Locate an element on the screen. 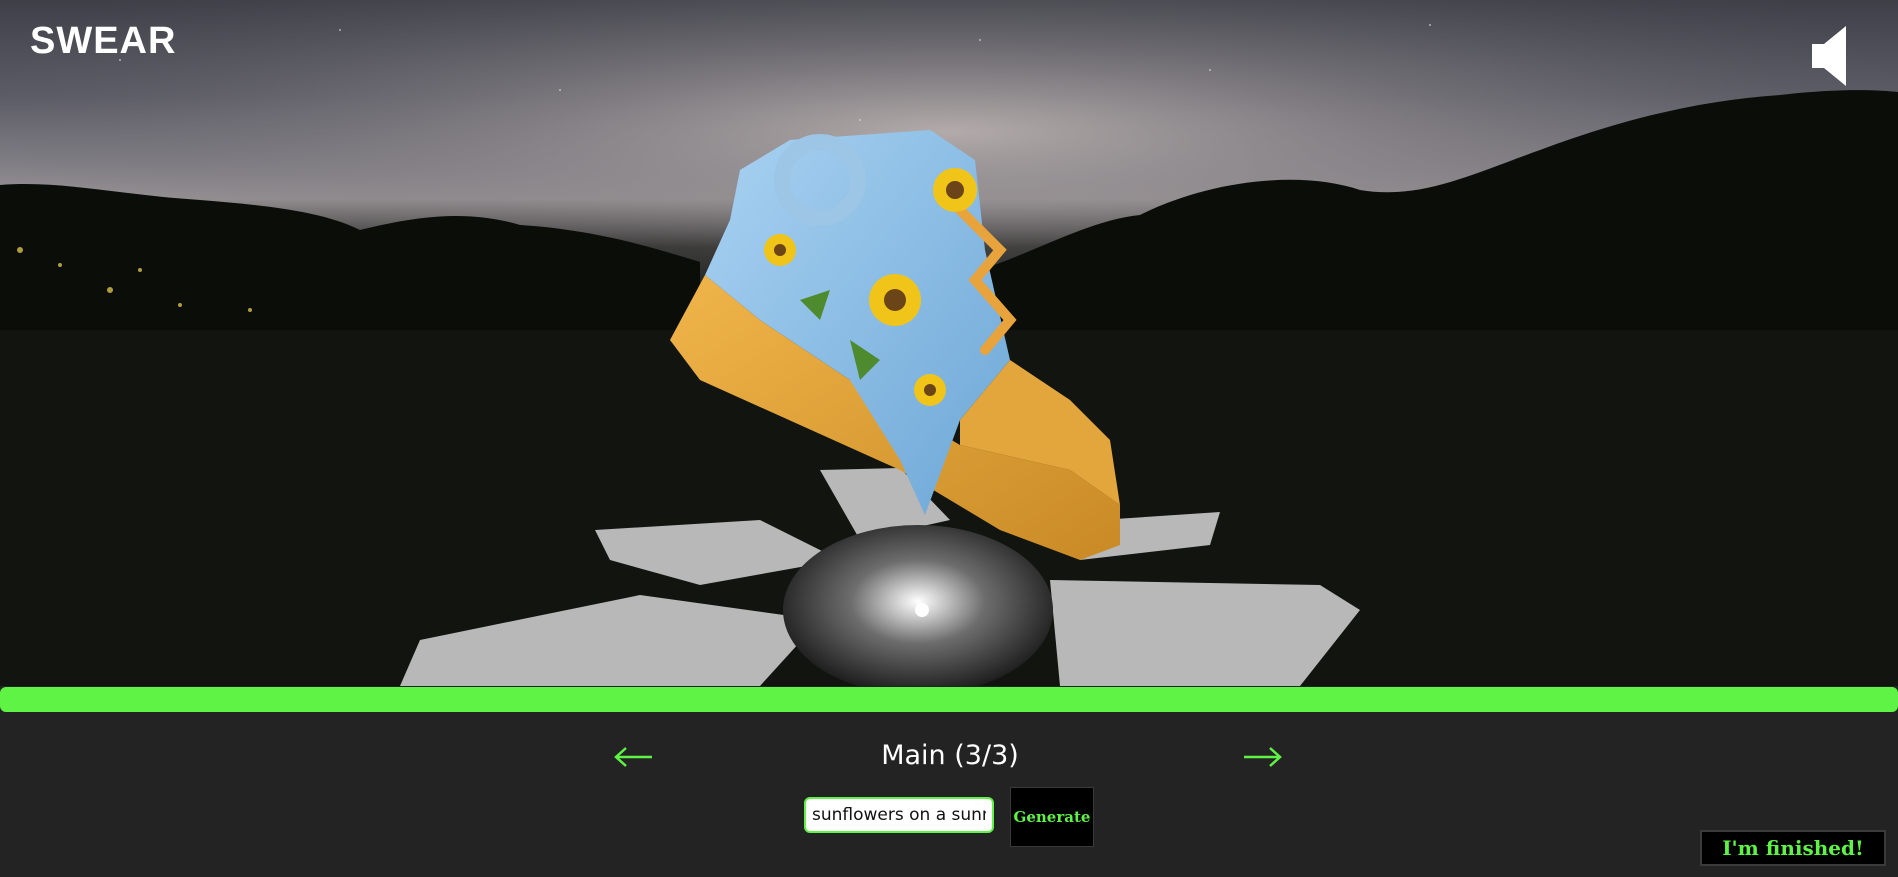  view-title: Main (3/3) is located at coordinates (950, 755).